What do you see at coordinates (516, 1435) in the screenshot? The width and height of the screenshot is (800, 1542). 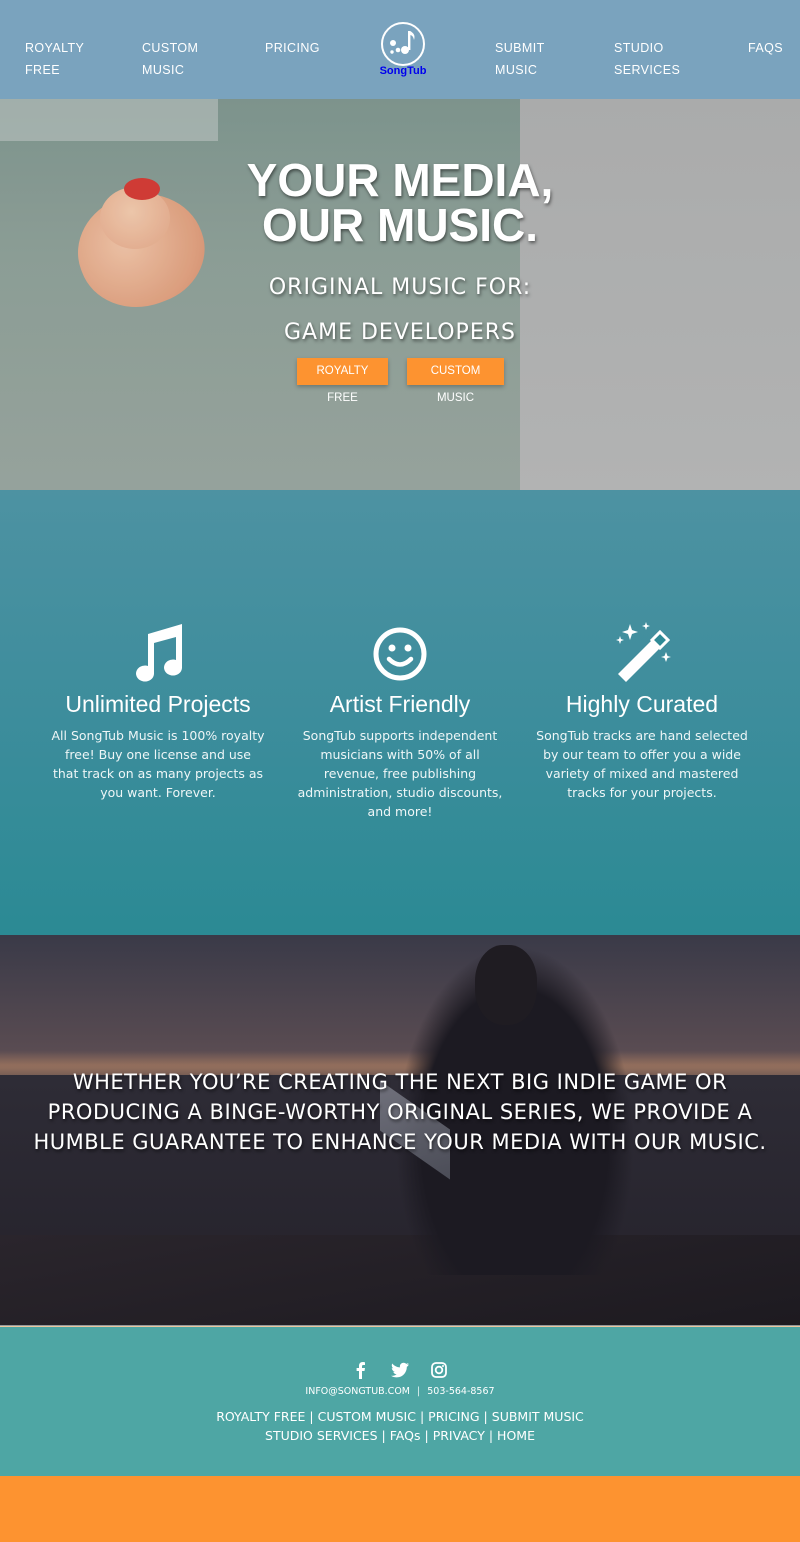 I see `footer-link-home: HOME` at bounding box center [516, 1435].